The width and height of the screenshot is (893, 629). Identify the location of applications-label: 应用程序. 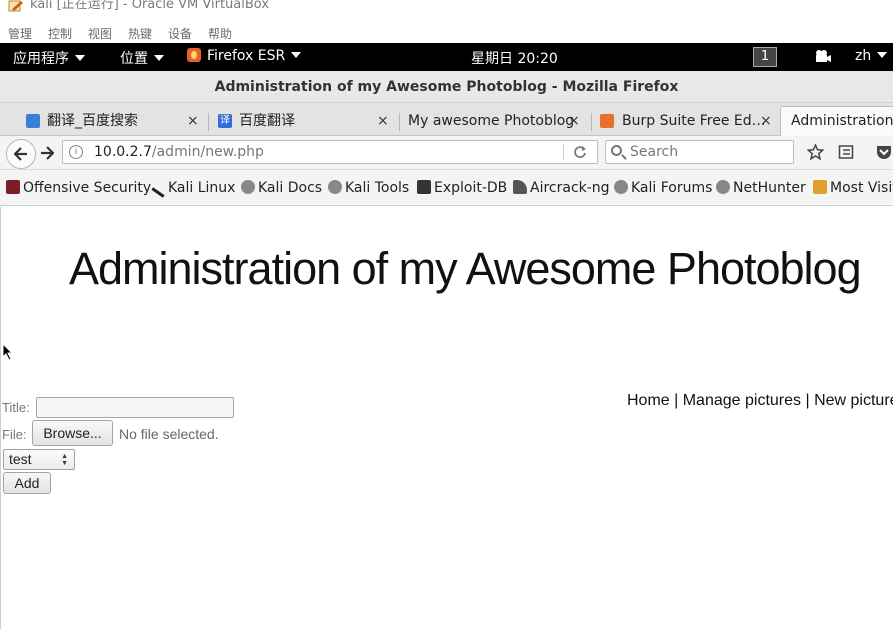
(41, 59).